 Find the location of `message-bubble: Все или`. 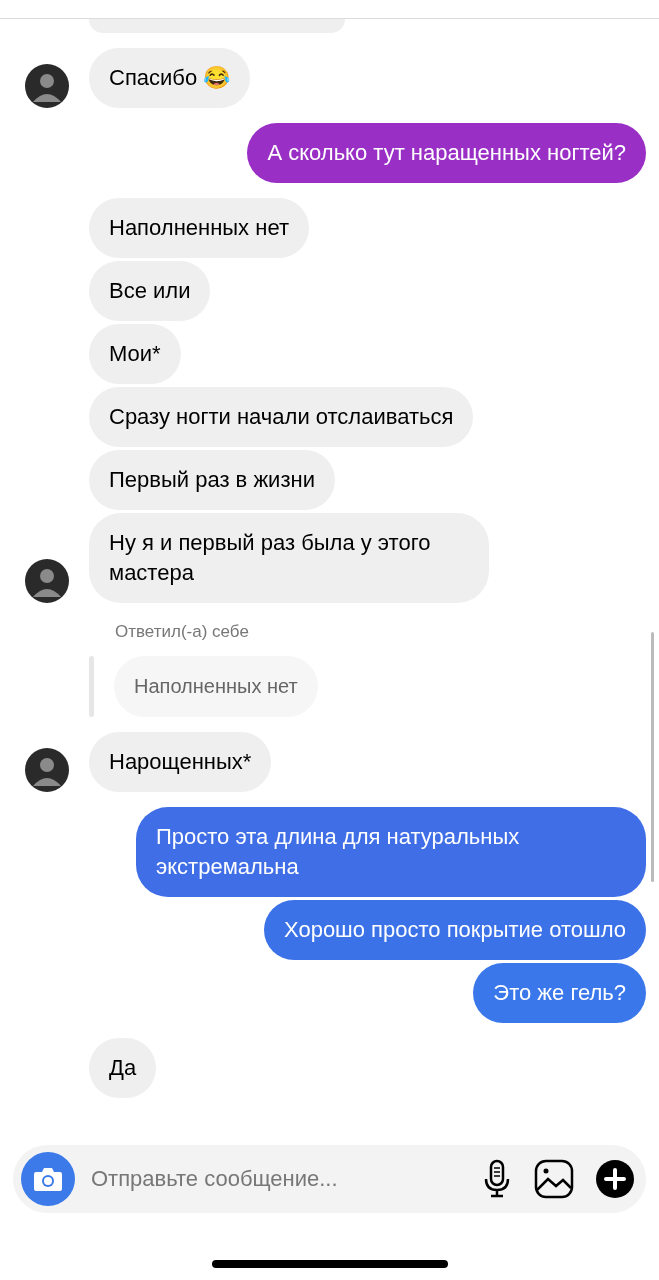

message-bubble: Все или is located at coordinates (150, 291).